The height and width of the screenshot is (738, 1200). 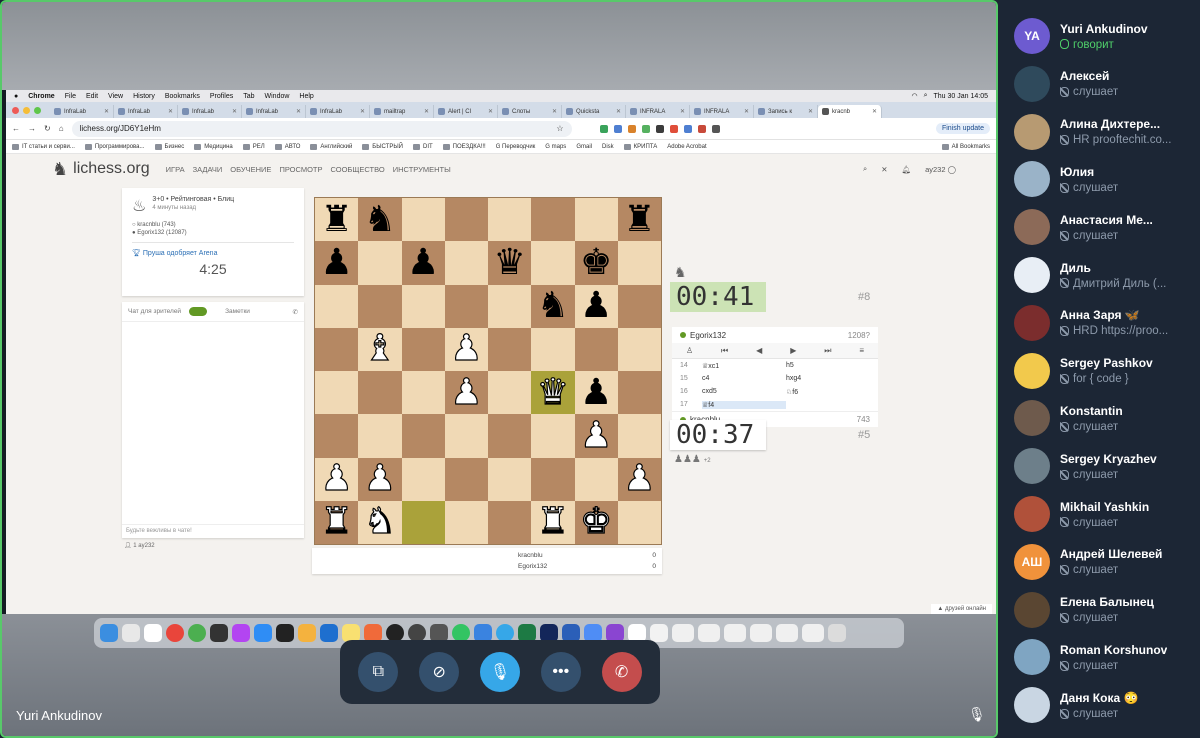 I want to click on nav-community: СООБЩЕСТВО, so click(x=358, y=169).